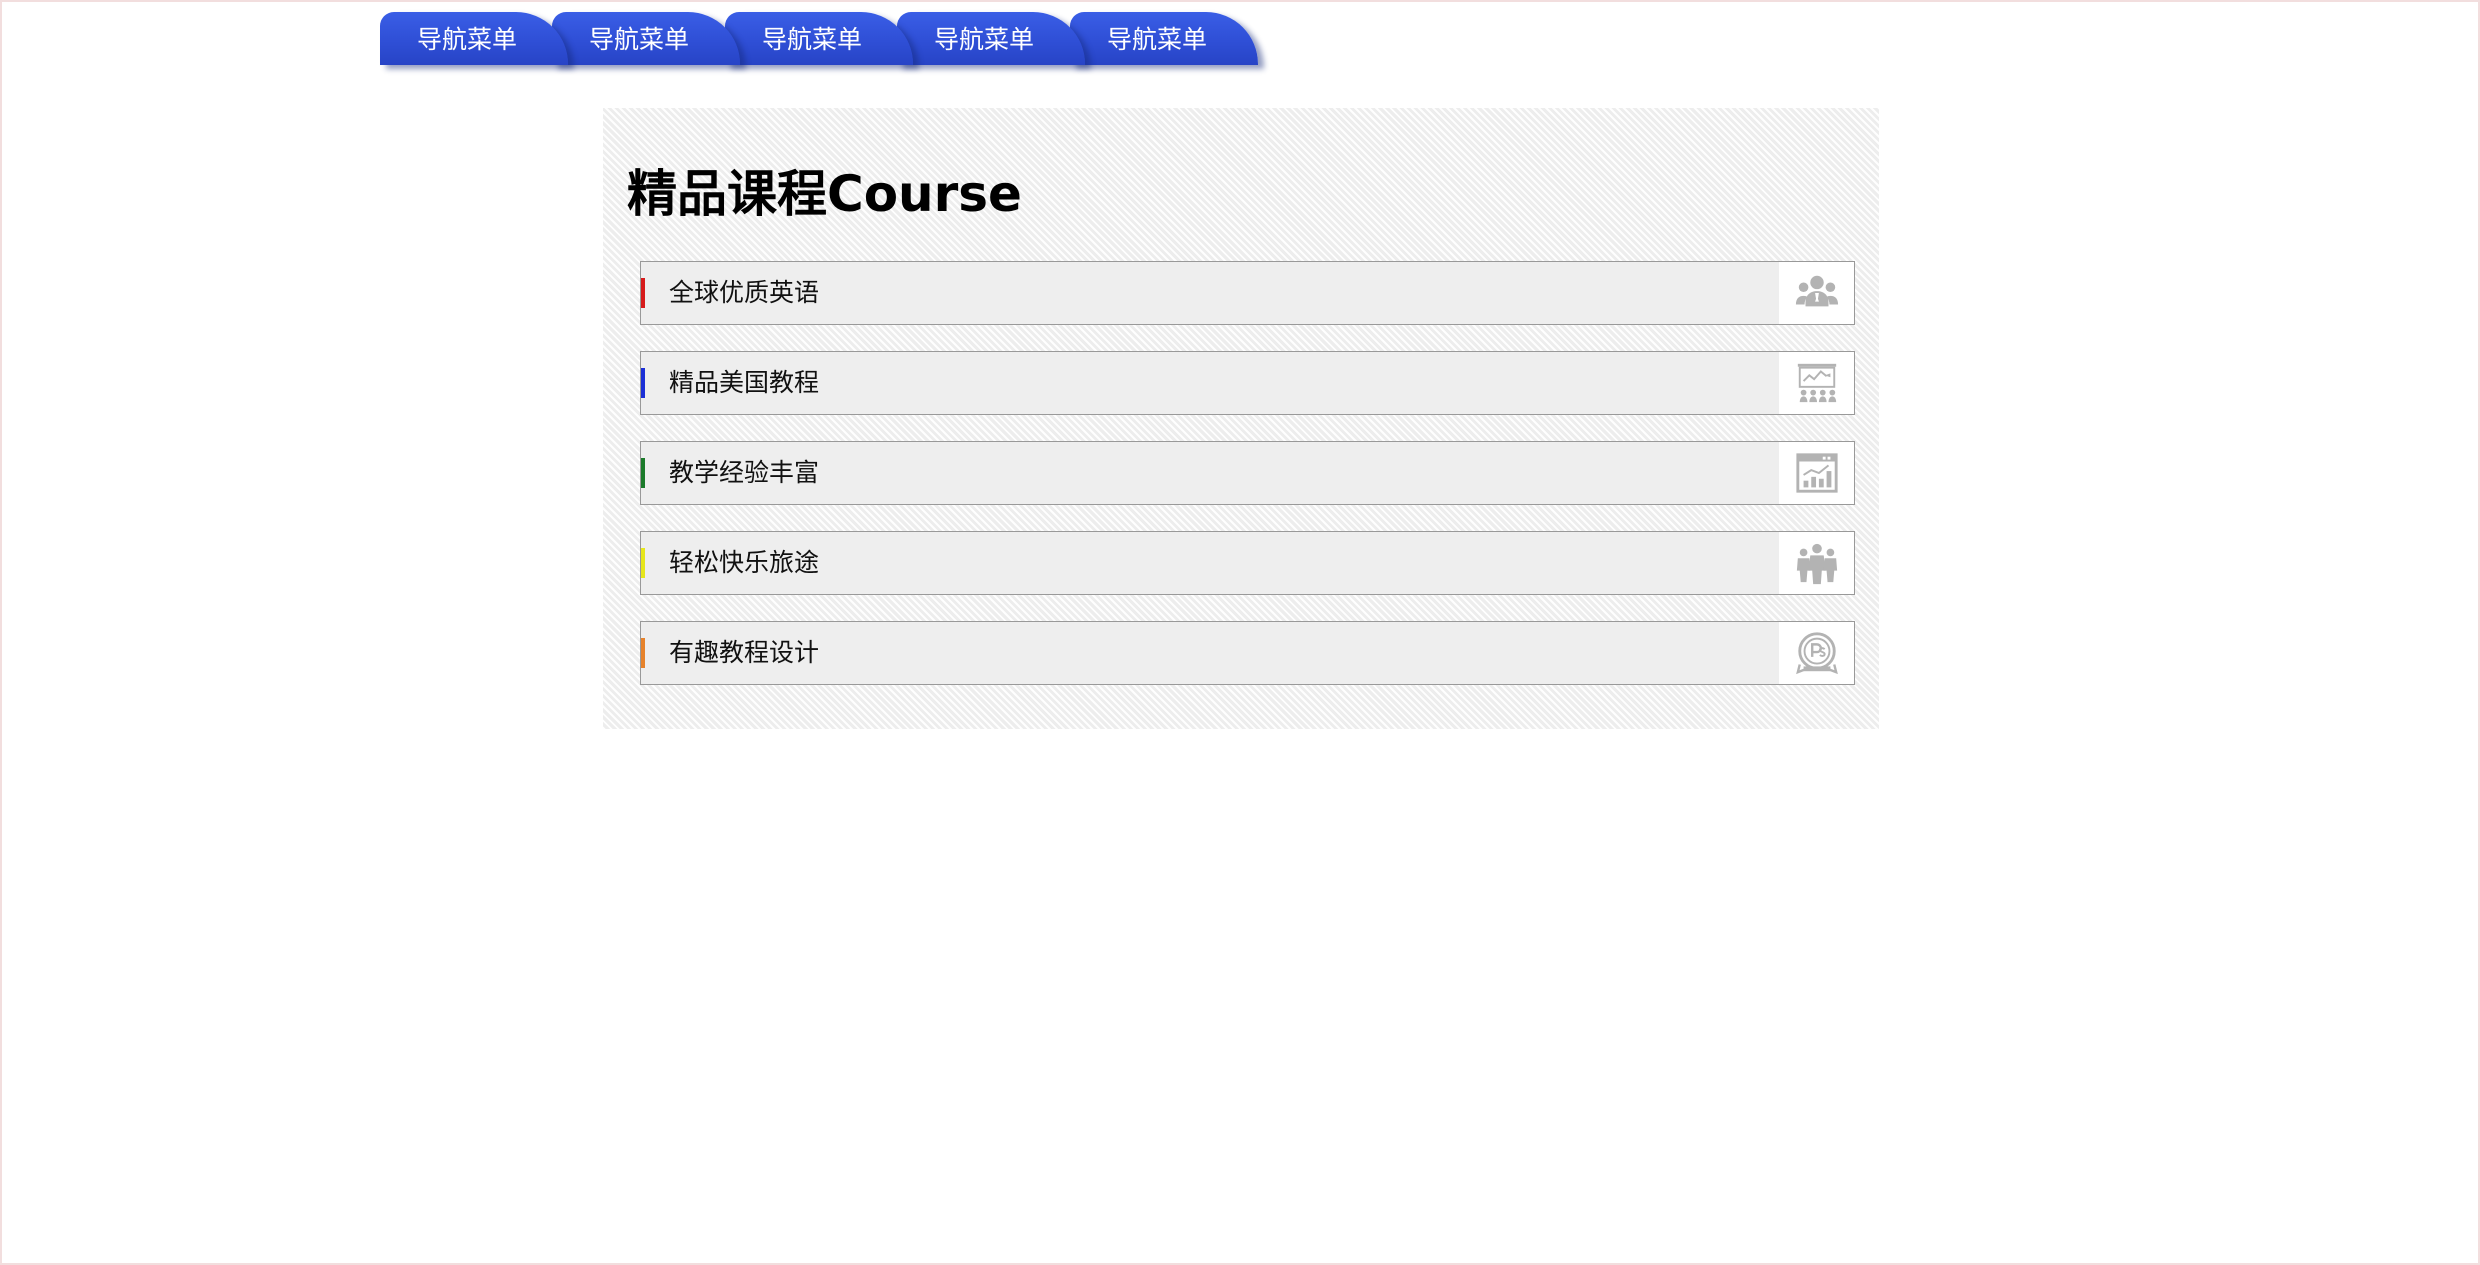 This screenshot has height=1265, width=2480. Describe the element at coordinates (744, 652) in the screenshot. I see `course-label: 有趣教程设计` at that location.